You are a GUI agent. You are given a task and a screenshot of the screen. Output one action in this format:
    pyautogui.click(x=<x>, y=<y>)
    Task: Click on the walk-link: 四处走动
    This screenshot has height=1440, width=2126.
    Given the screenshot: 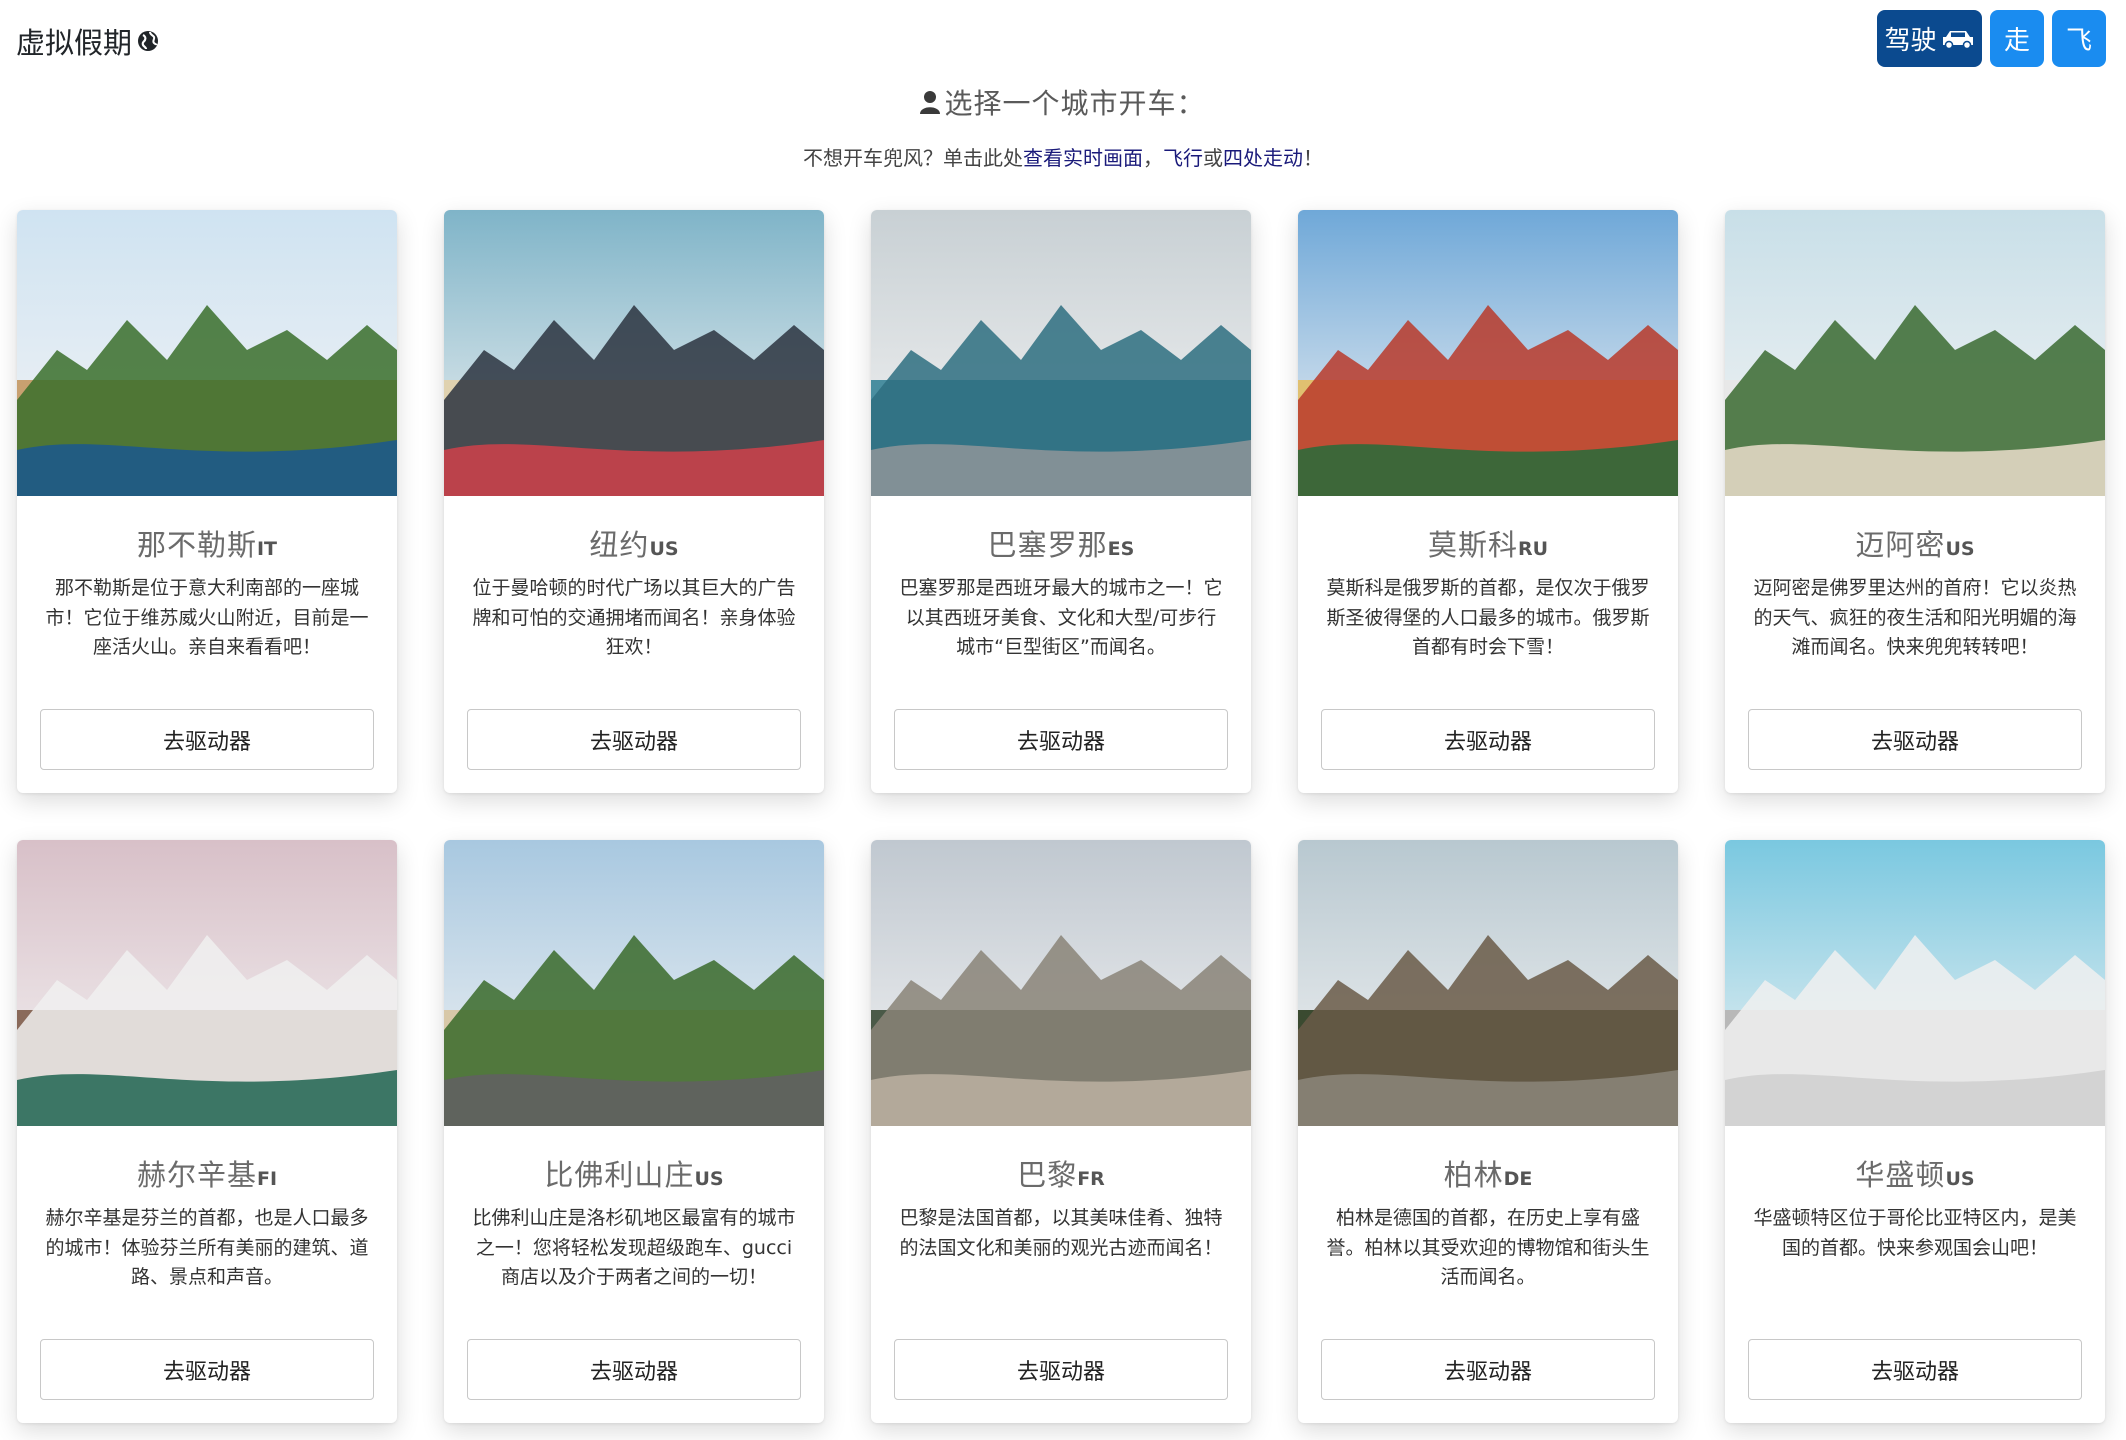 What is the action you would take?
    pyautogui.click(x=1263, y=158)
    